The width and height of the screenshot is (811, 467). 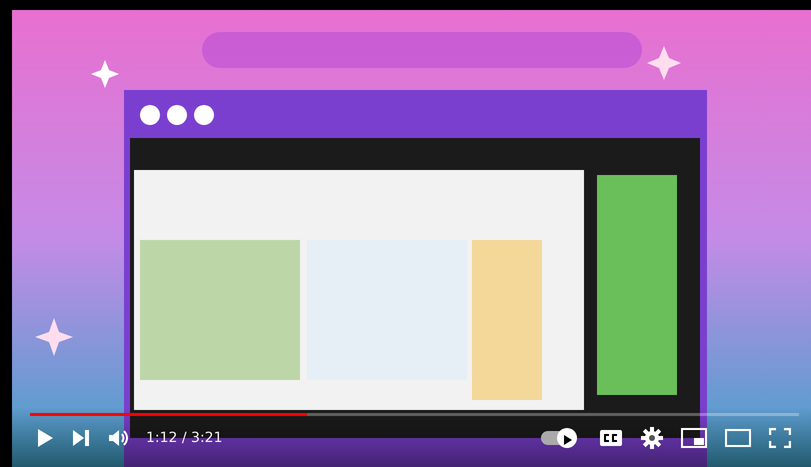 I want to click on progress-bar, so click(x=414, y=414).